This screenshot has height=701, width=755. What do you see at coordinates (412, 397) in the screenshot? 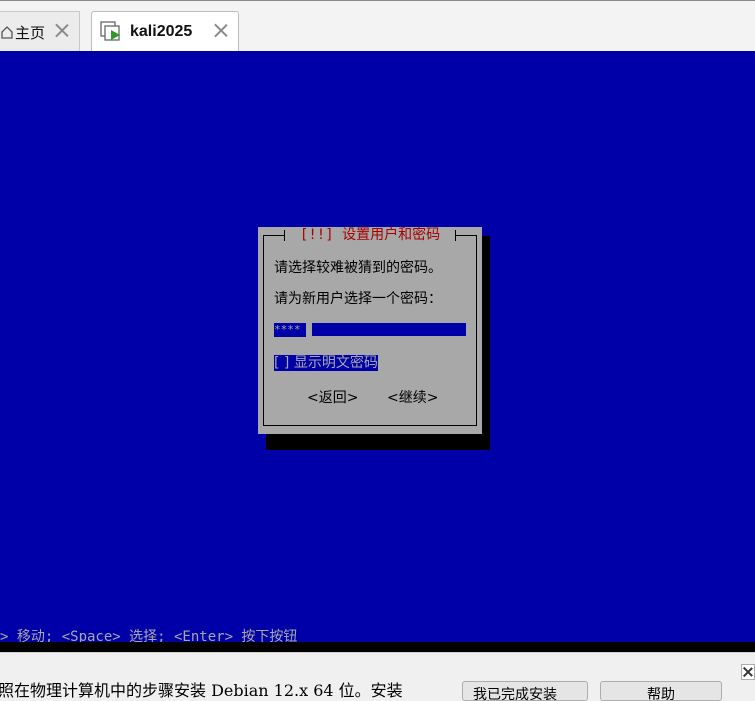
I see `continue-button: <继续>` at bounding box center [412, 397].